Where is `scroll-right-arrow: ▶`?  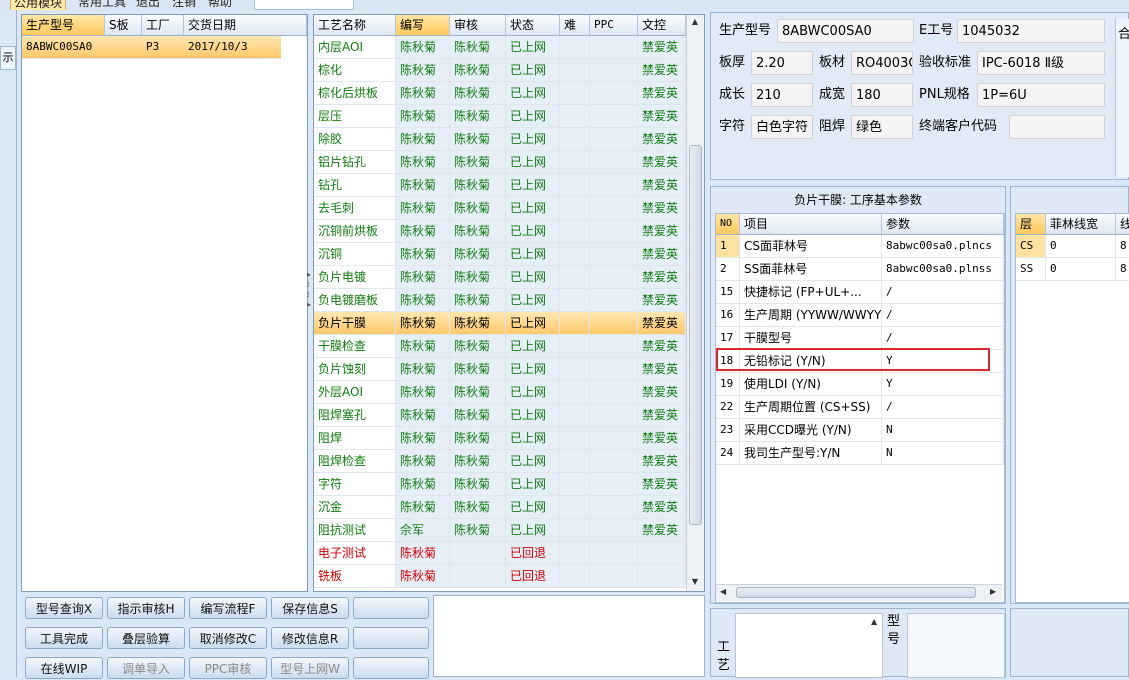
scroll-right-arrow: ▶ is located at coordinates (993, 591).